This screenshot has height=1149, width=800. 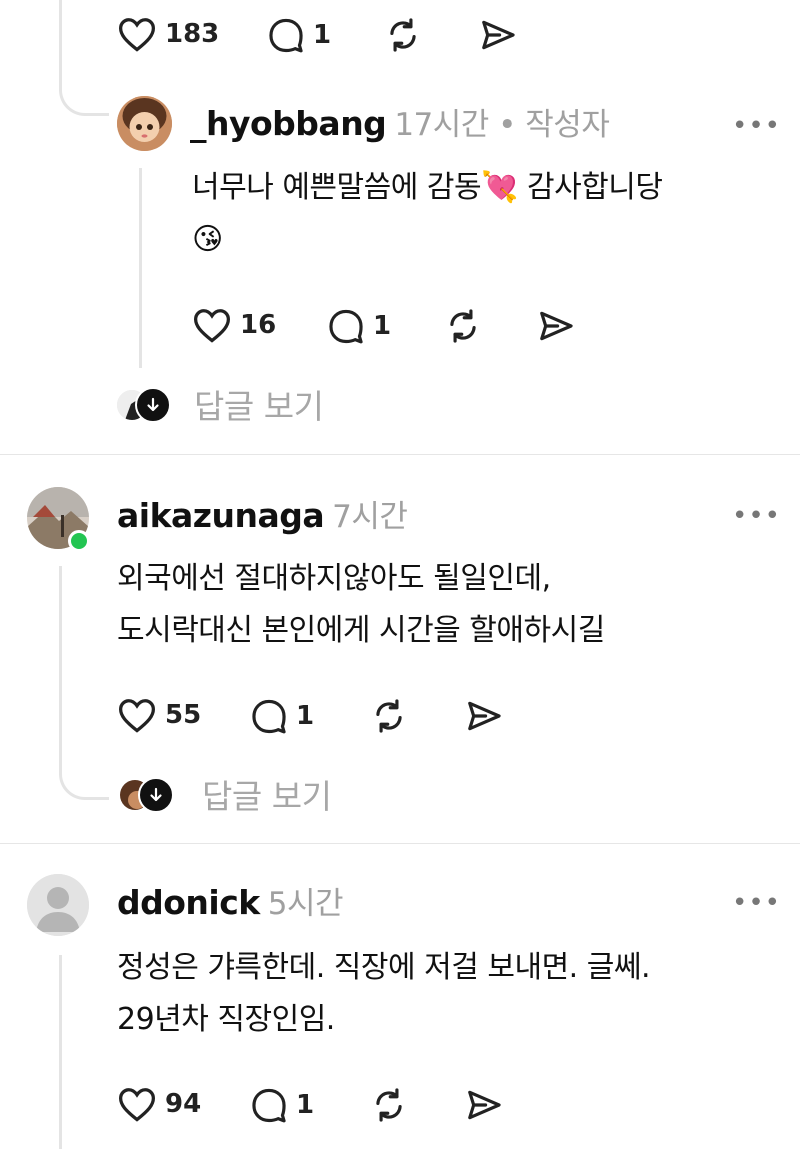 What do you see at coordinates (370, 517) in the screenshot?
I see `comment-meta: 7시간` at bounding box center [370, 517].